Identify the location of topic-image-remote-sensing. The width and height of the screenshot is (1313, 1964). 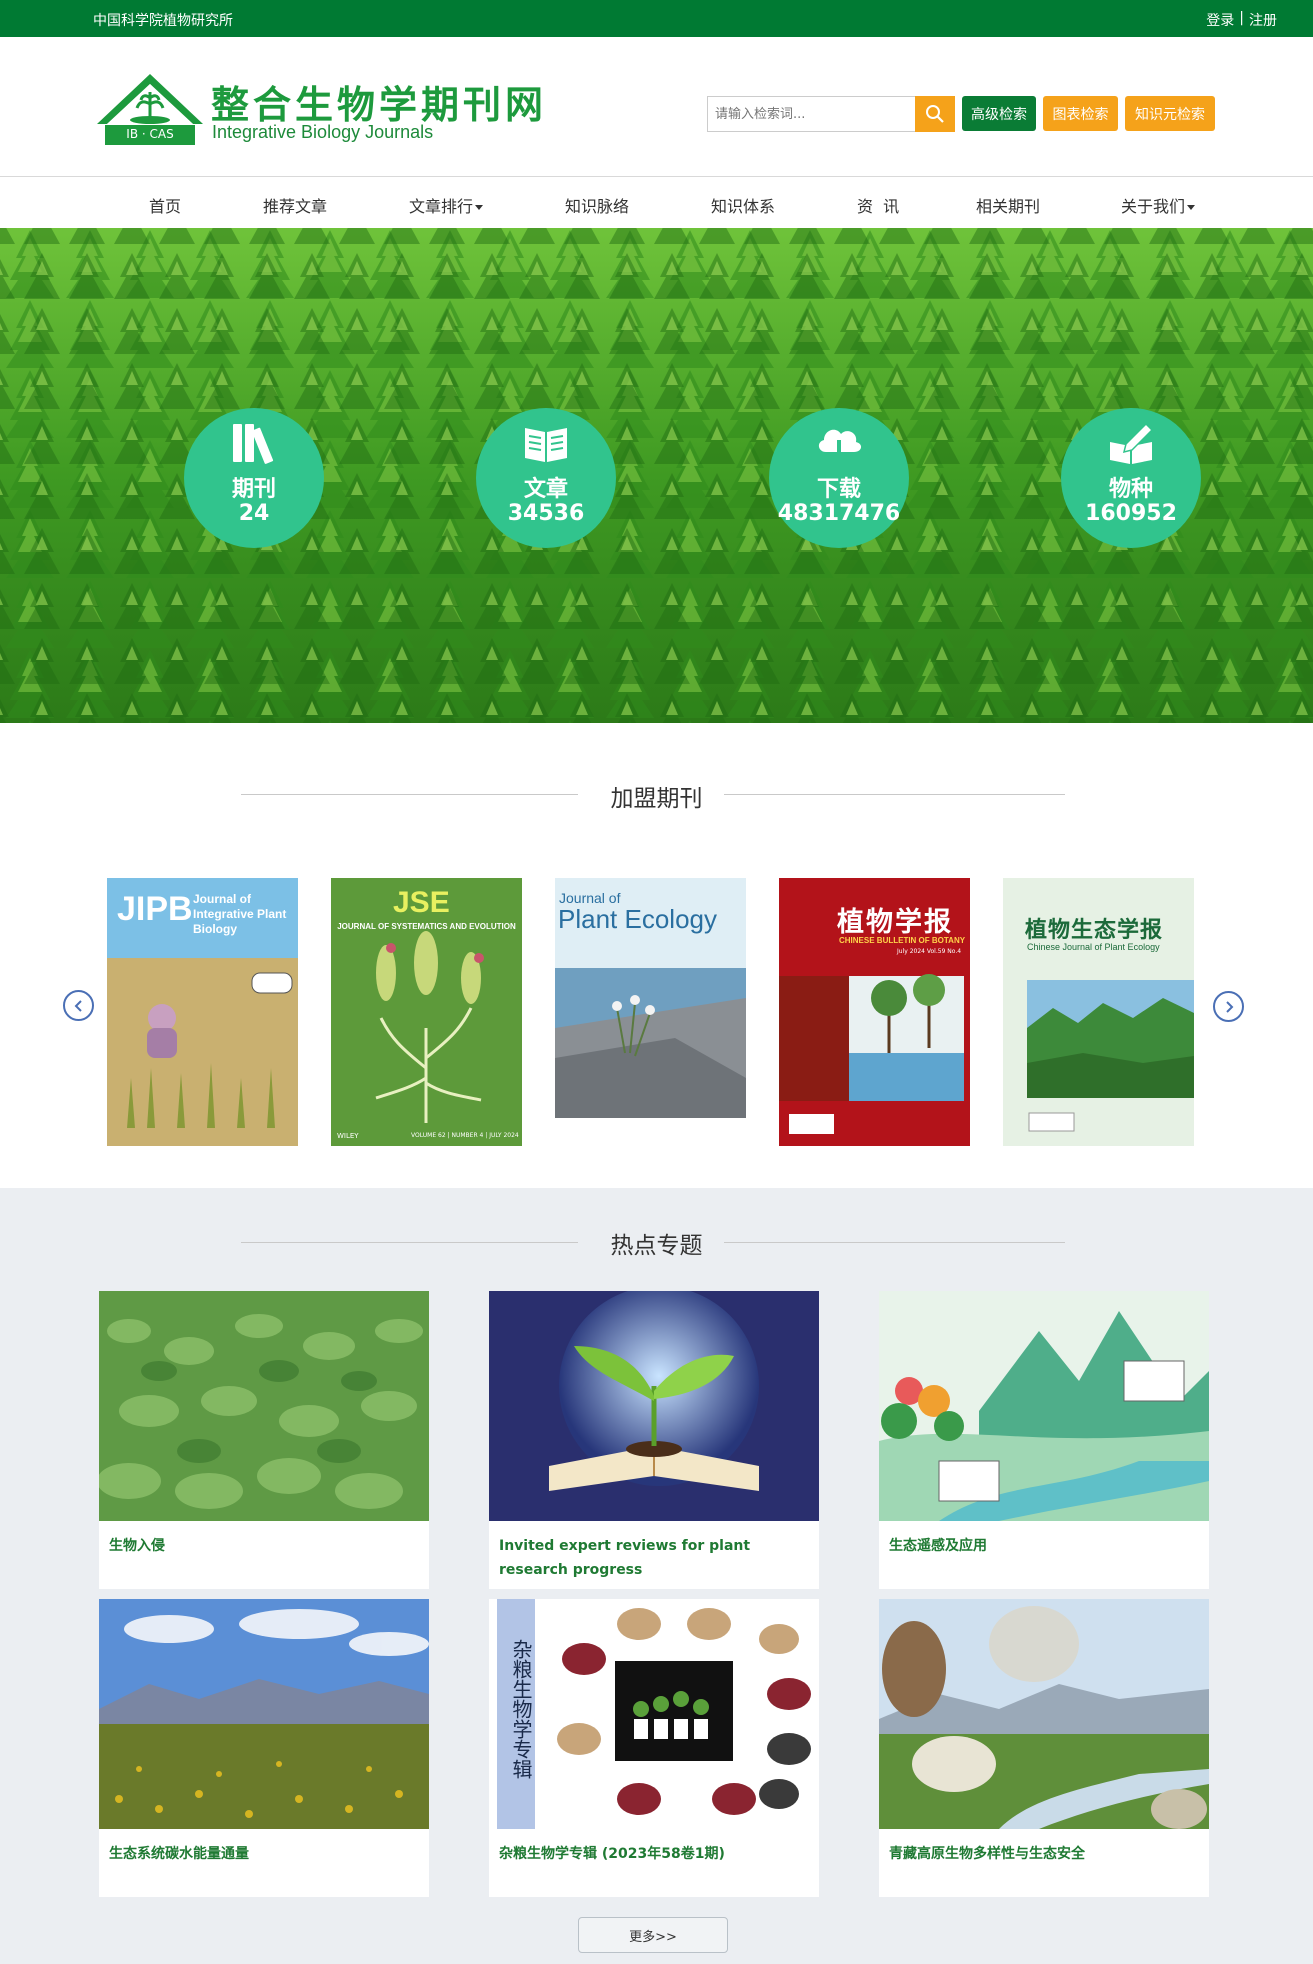
(1044, 1406).